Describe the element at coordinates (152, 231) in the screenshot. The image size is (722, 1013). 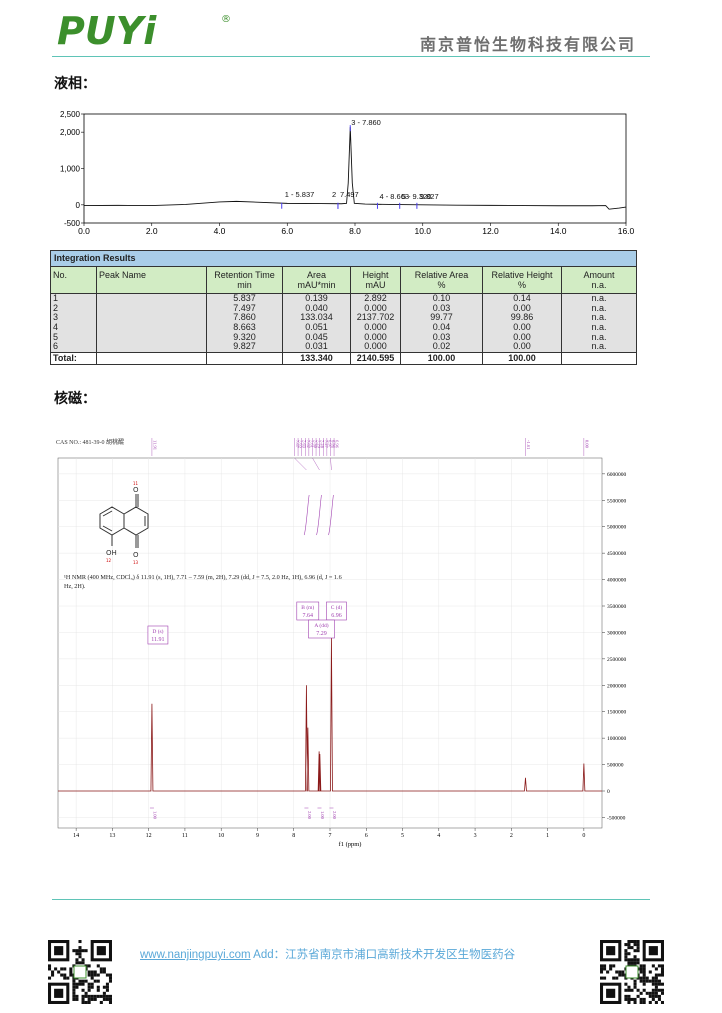
I see `x-tick-label: 2.0` at that location.